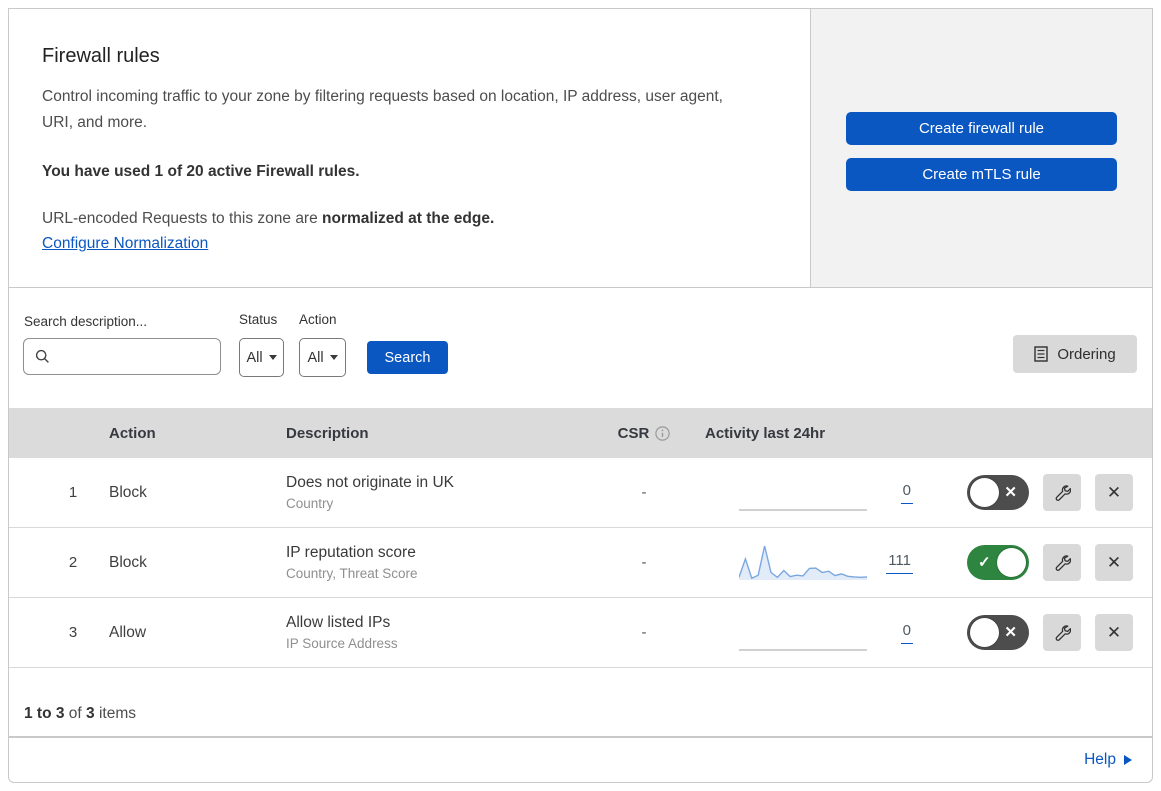 This screenshot has width=1161, height=791. What do you see at coordinates (1128, 760) in the screenshot?
I see `arrow-right-icon` at bounding box center [1128, 760].